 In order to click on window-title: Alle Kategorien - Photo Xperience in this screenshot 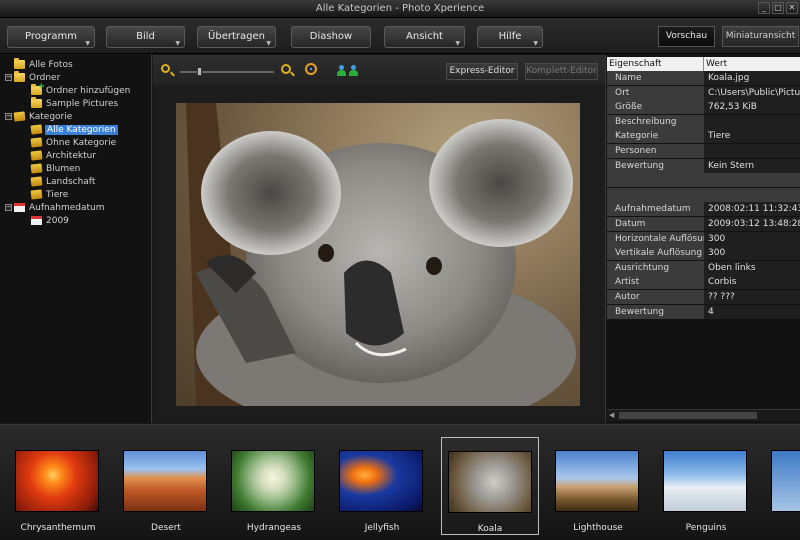, I will do `click(400, 8)`.